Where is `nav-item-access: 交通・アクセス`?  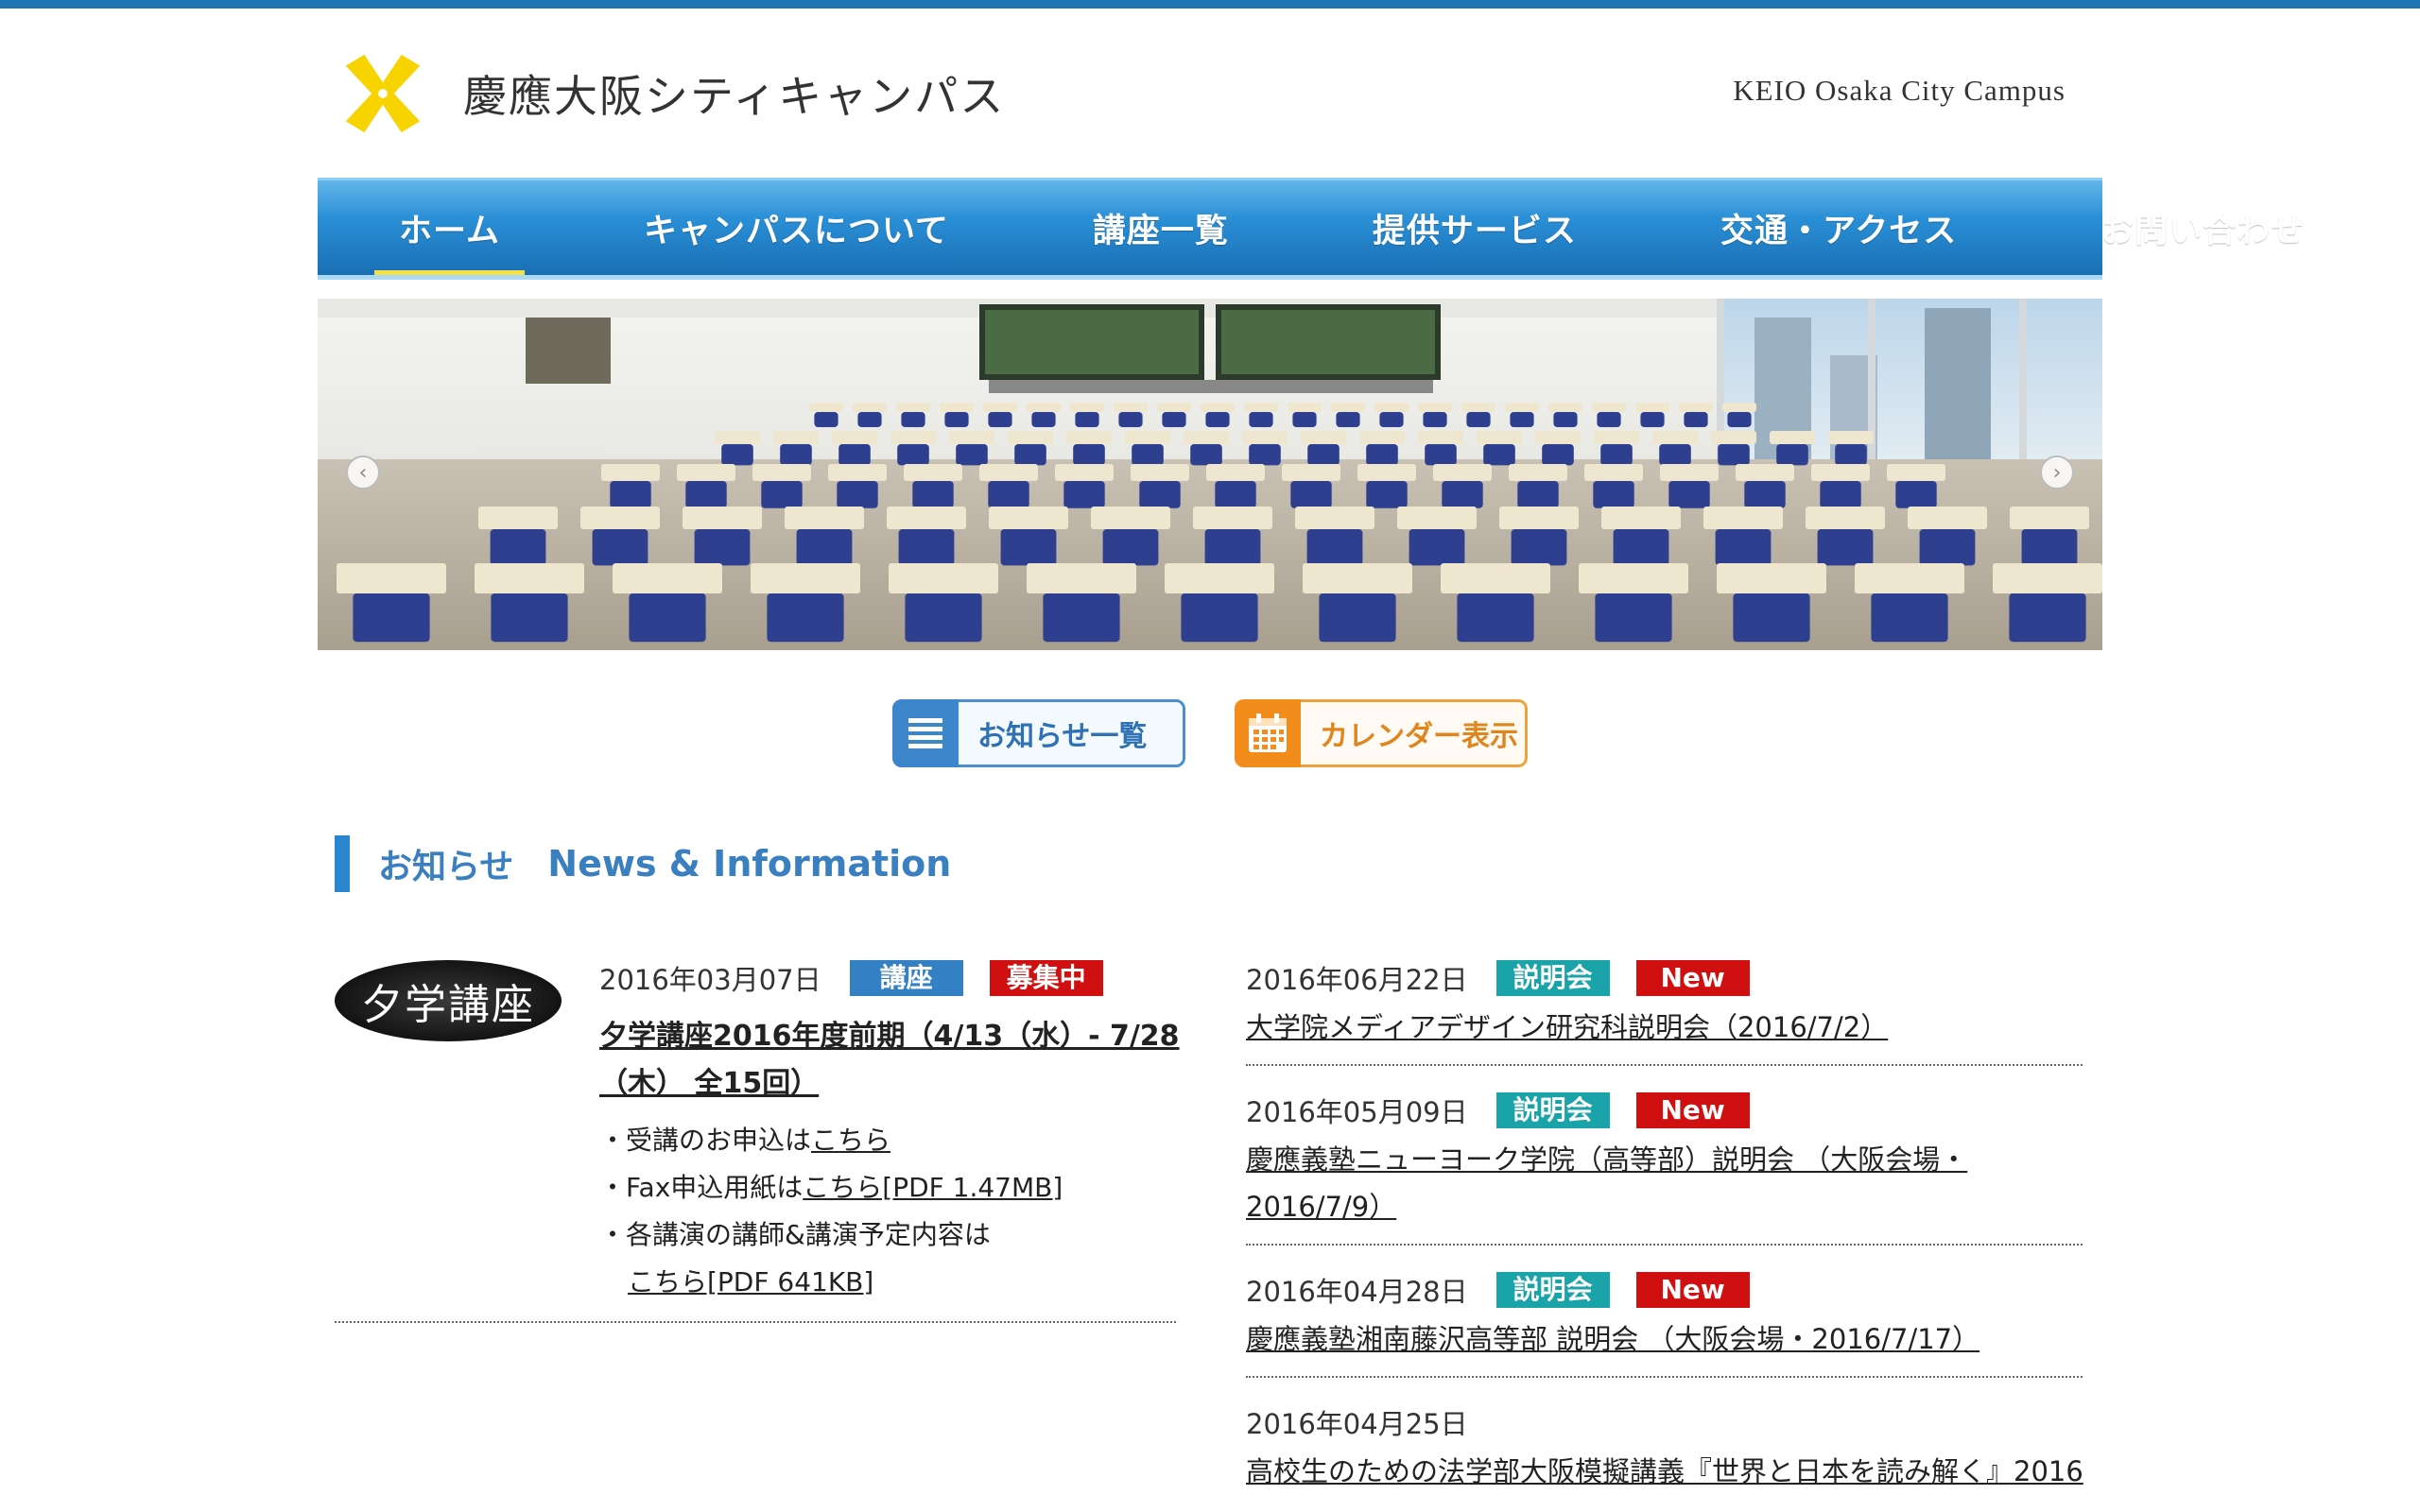 nav-item-access: 交通・アクセス is located at coordinates (1838, 228).